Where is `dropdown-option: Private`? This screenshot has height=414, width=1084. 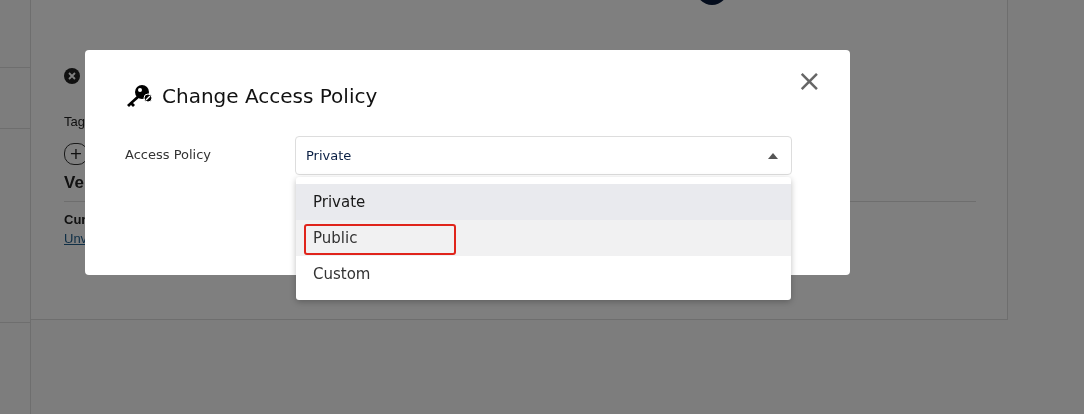
dropdown-option: Private is located at coordinates (543, 202).